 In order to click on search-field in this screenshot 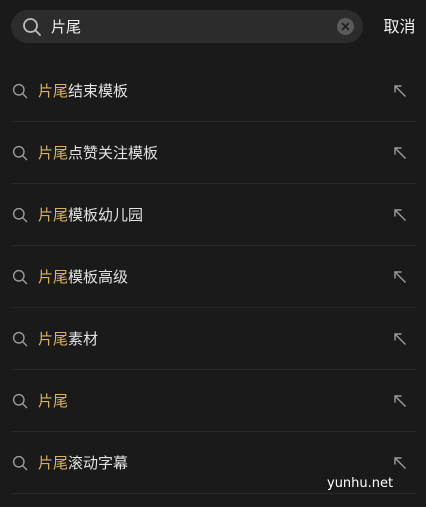, I will do `click(187, 26)`.